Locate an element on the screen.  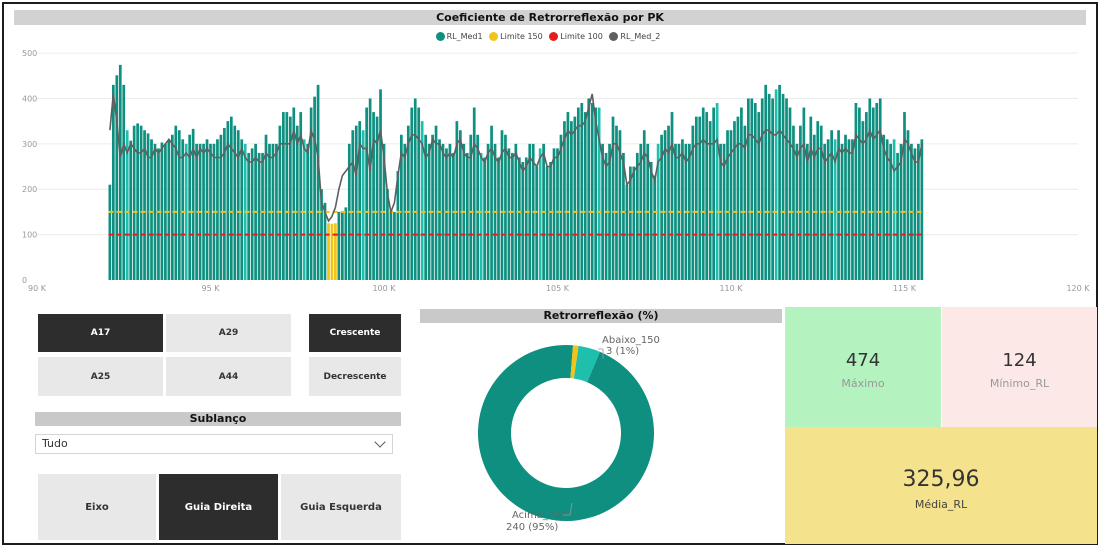
order-button-crescente: Crescente is located at coordinates (355, 333).